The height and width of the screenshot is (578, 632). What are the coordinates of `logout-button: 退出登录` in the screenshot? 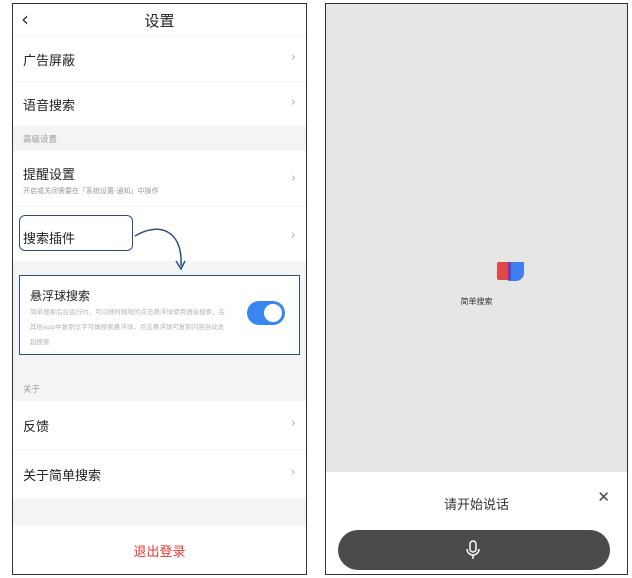 It's located at (159, 550).